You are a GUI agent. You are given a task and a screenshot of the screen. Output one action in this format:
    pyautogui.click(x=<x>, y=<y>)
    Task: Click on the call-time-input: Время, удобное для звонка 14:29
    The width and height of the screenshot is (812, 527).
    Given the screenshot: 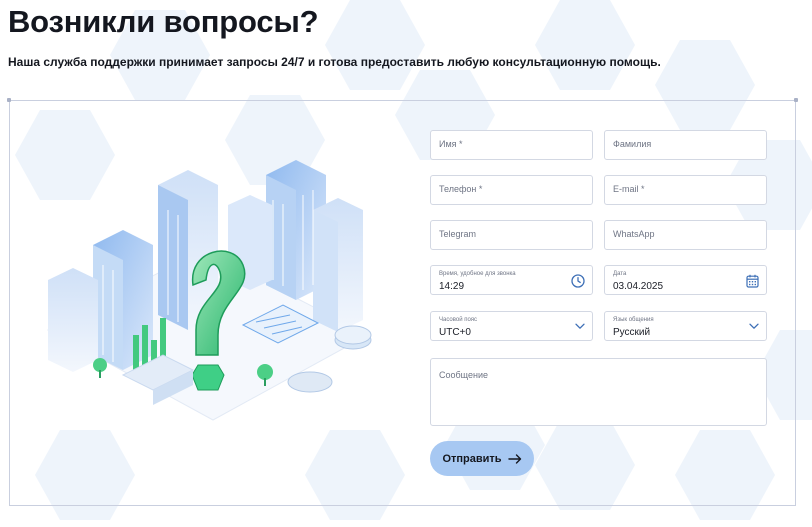 What is the action you would take?
    pyautogui.click(x=511, y=280)
    